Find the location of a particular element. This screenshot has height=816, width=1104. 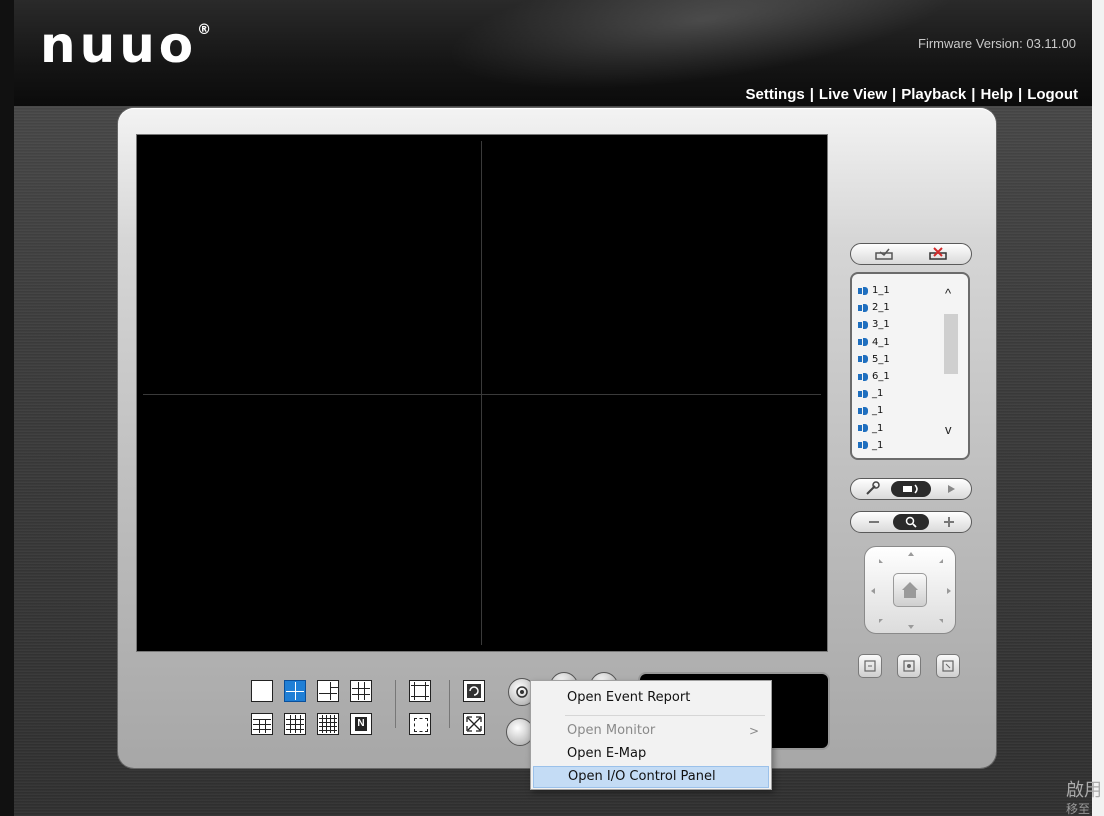

grid-divider-horizontal is located at coordinates (482, 394).